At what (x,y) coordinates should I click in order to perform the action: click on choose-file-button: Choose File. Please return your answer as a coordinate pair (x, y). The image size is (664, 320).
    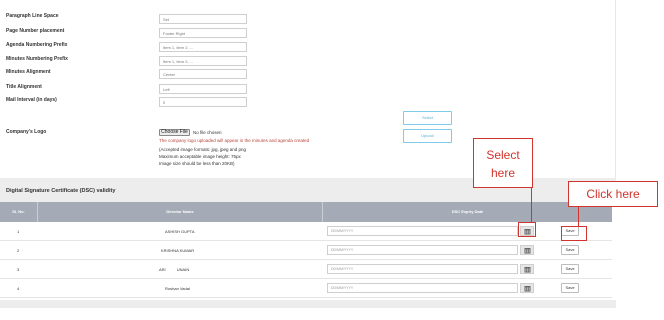
    Looking at the image, I should click on (174, 132).